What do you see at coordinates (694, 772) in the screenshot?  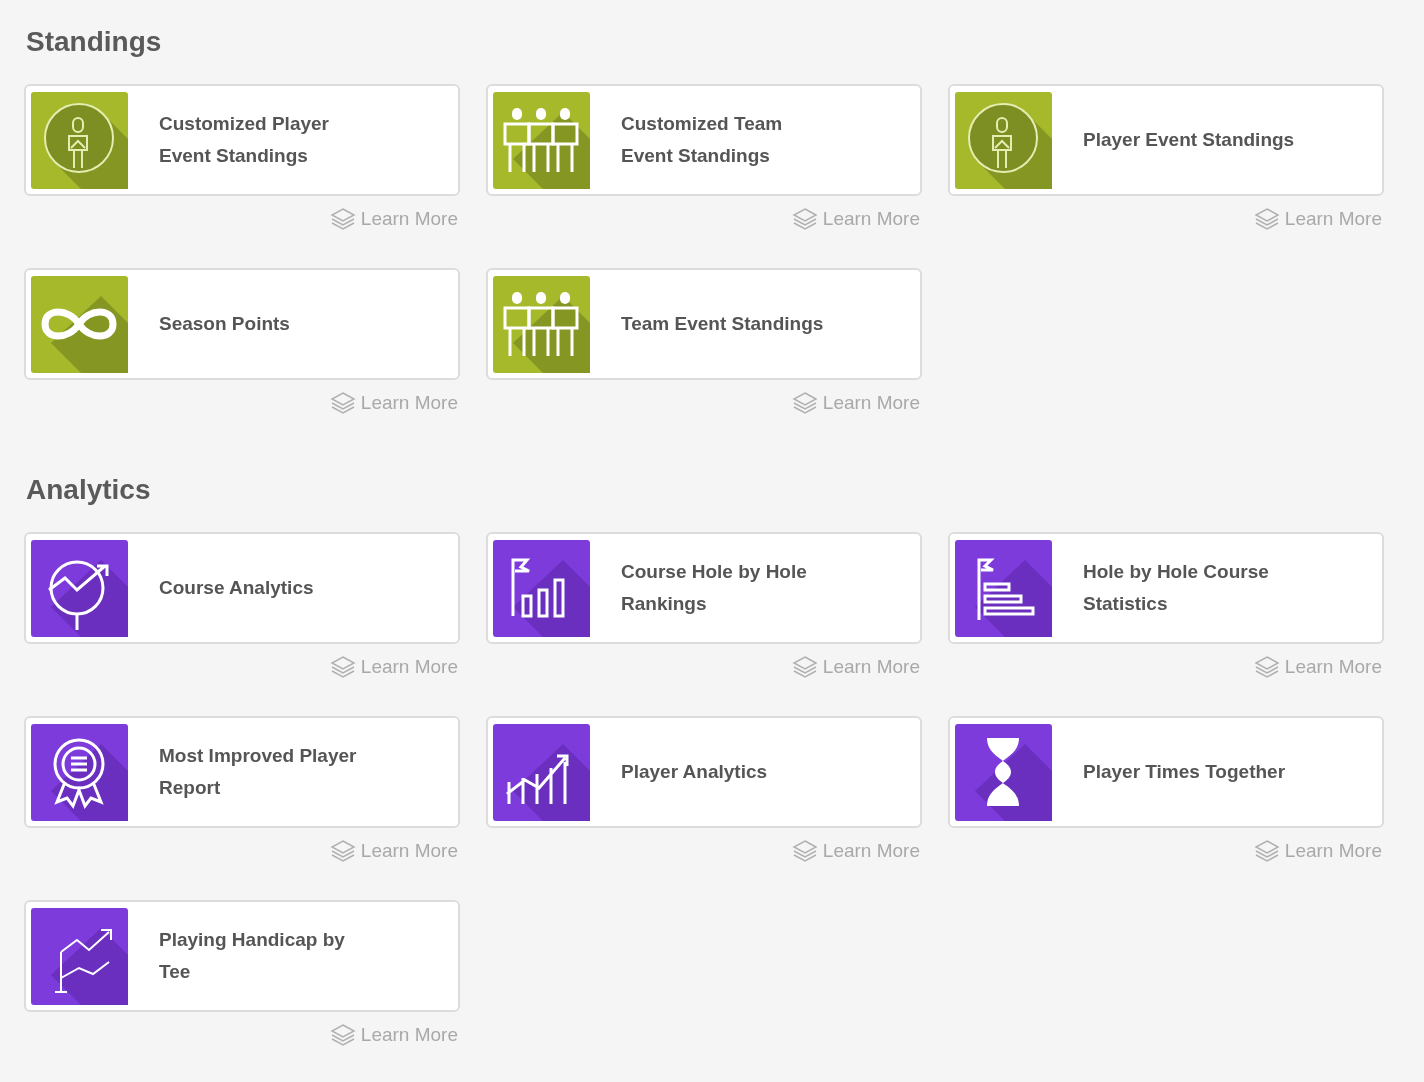 I see `card-title: Player Analytics` at bounding box center [694, 772].